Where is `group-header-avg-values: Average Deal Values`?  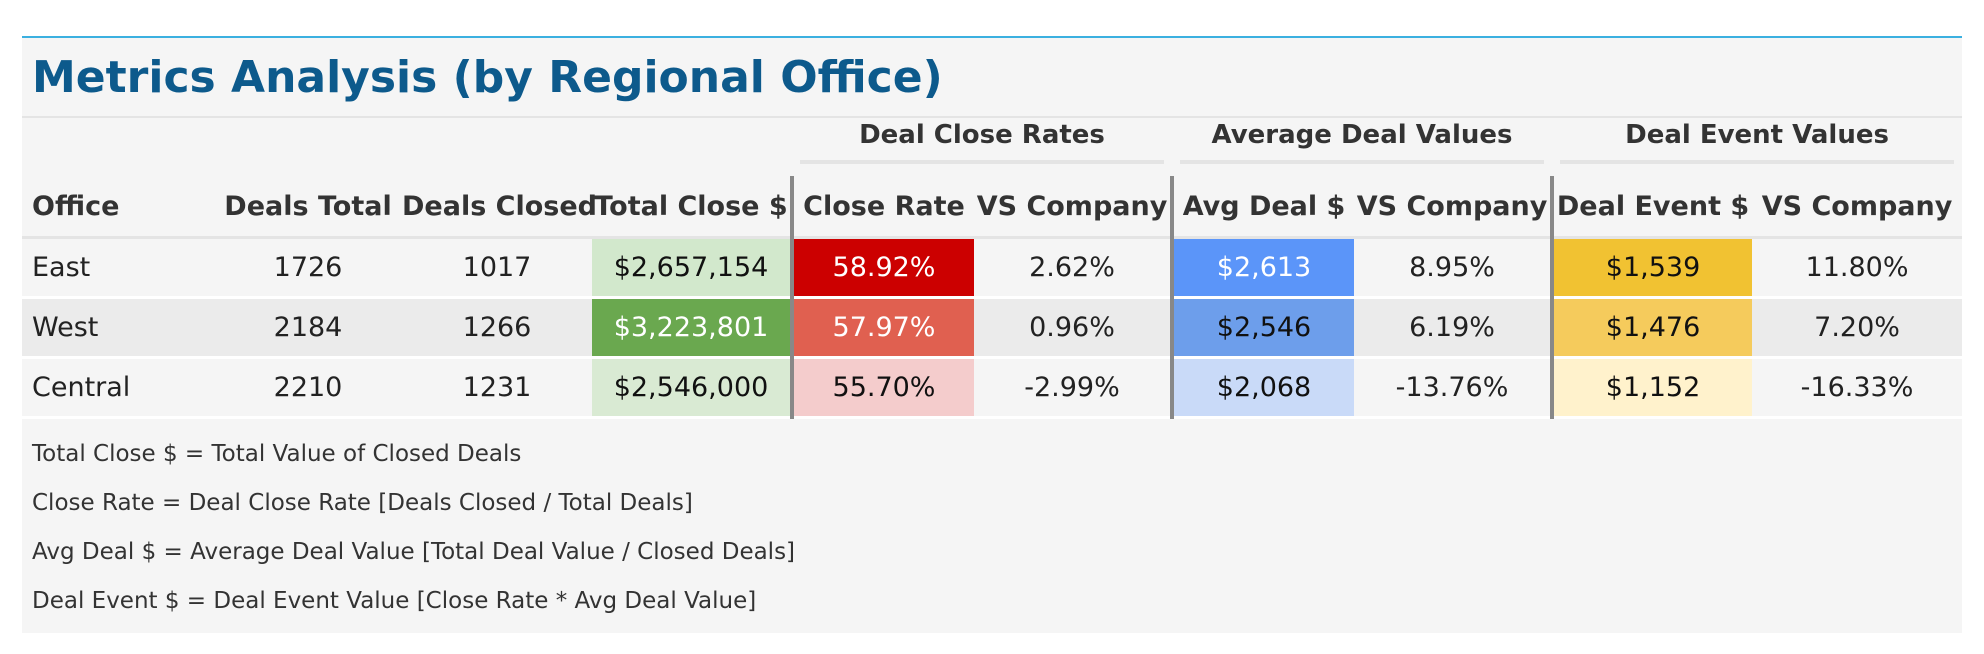 group-header-avg-values: Average Deal Values is located at coordinates (1362, 147).